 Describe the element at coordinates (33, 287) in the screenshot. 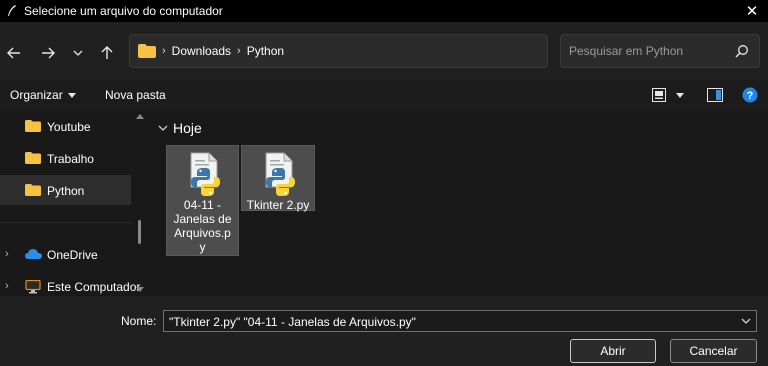

I see `computer-icon` at that location.